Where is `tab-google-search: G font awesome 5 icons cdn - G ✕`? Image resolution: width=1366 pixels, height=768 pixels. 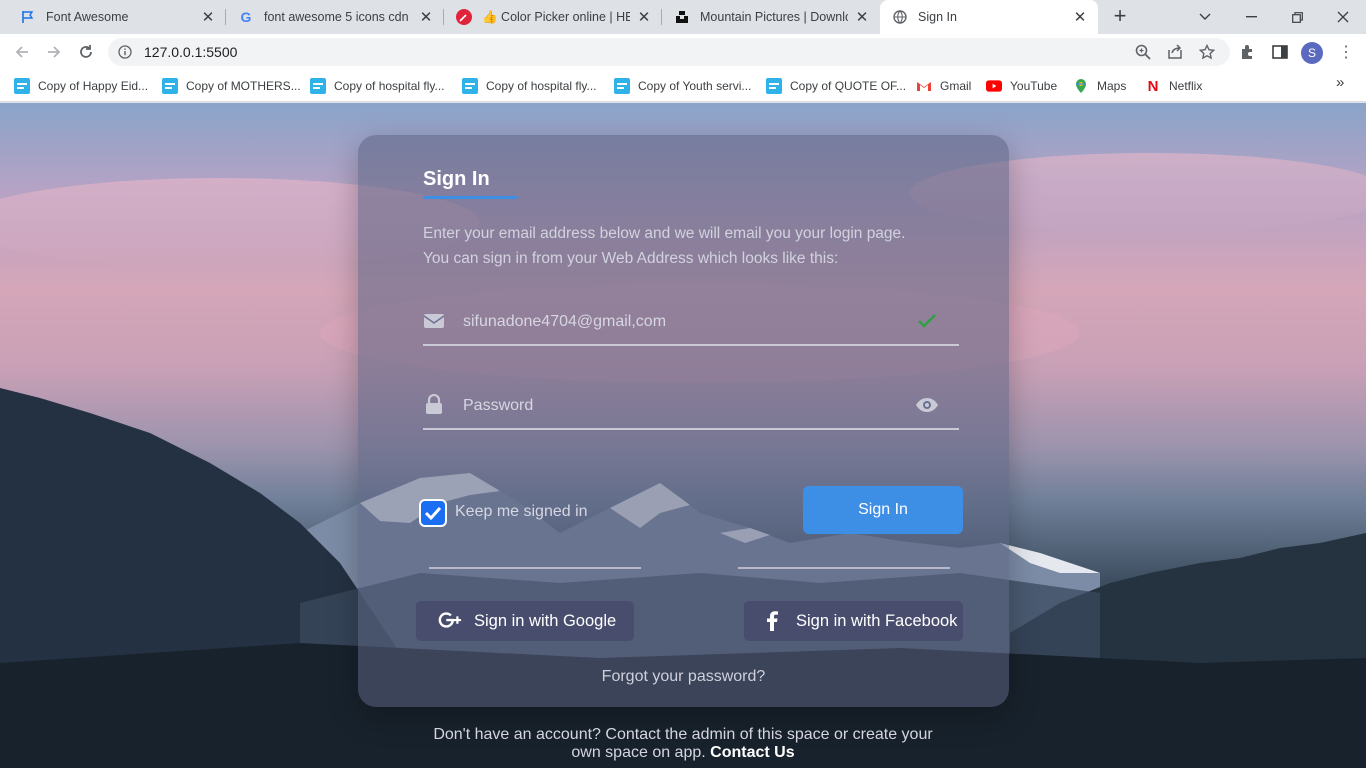 tab-google-search: G font awesome 5 icons cdn - G ✕ is located at coordinates (335, 17).